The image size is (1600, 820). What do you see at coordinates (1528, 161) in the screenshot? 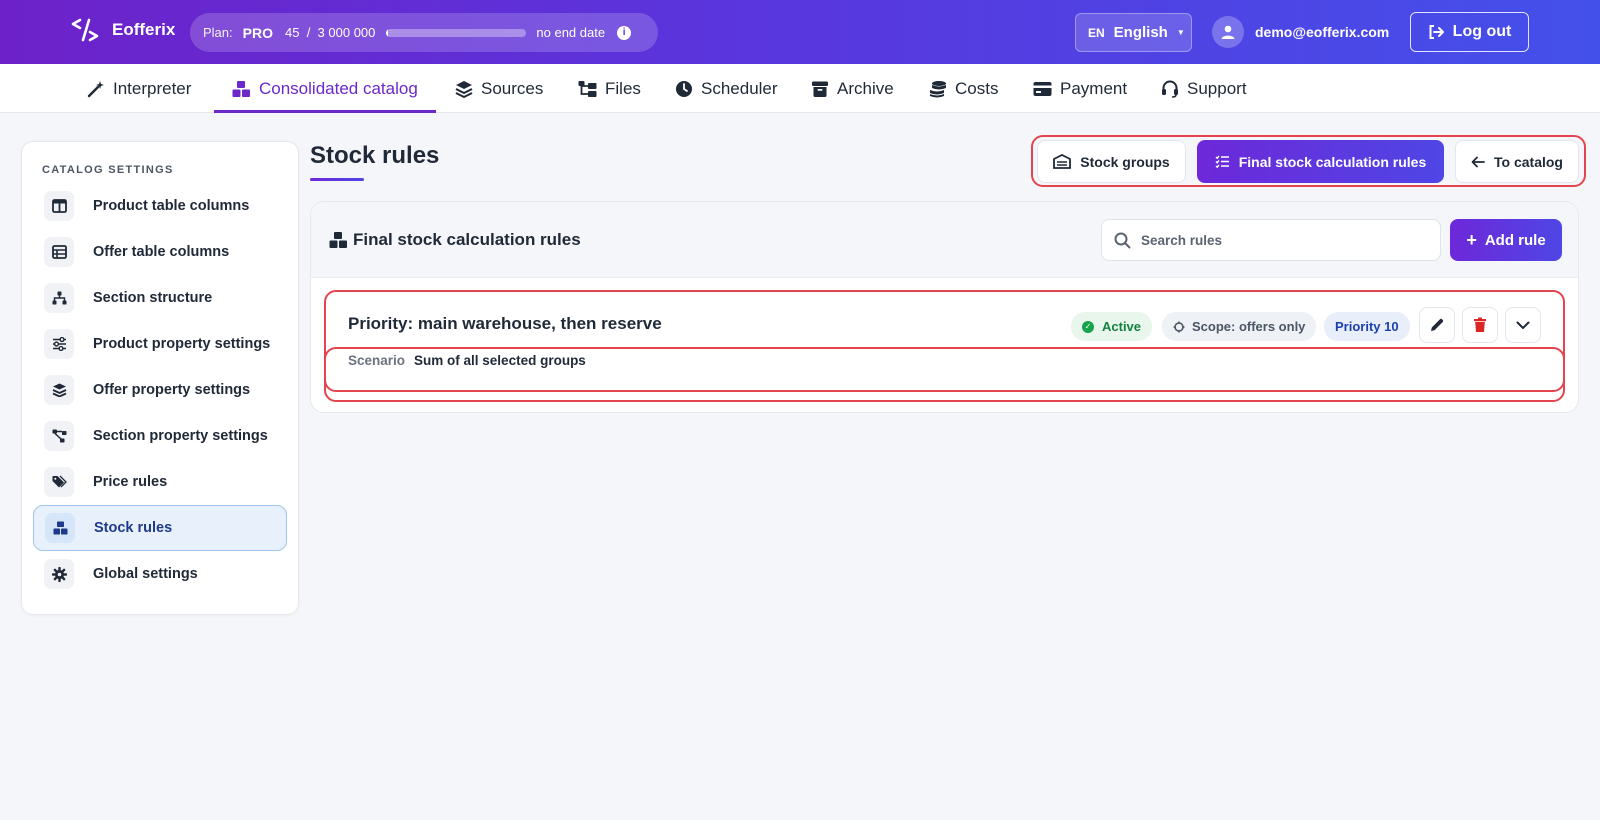
I see `to-catalog-label: To catalog` at bounding box center [1528, 161].